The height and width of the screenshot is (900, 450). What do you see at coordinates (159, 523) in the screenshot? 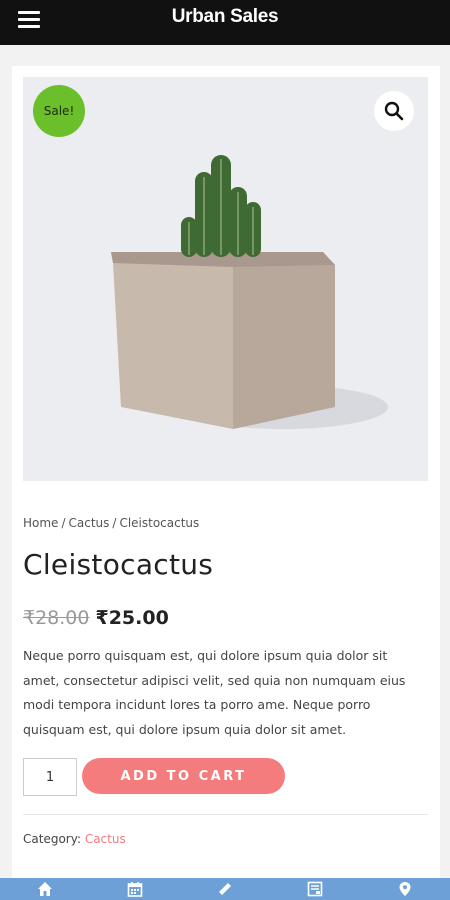
I see `breadcrumb-current: Cleistocactus` at bounding box center [159, 523].